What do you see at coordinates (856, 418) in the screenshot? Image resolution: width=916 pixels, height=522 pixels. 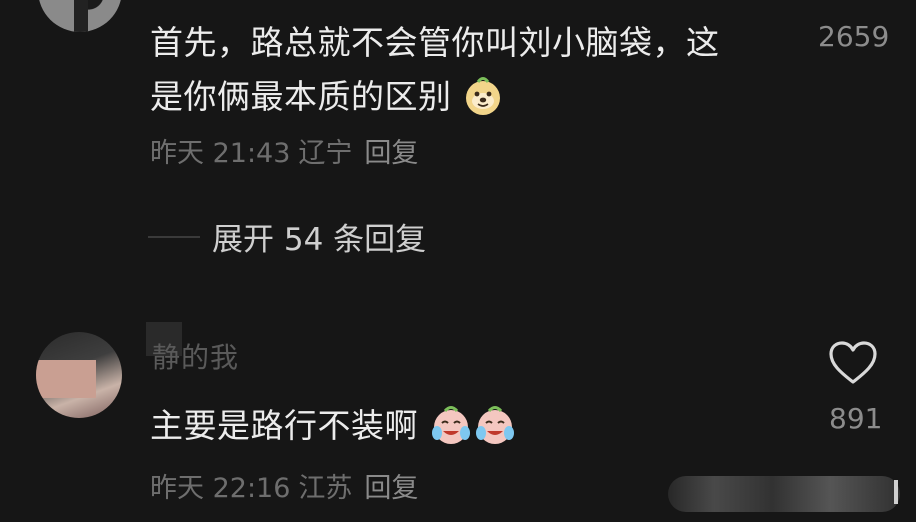 I see `like-count: 891` at bounding box center [856, 418].